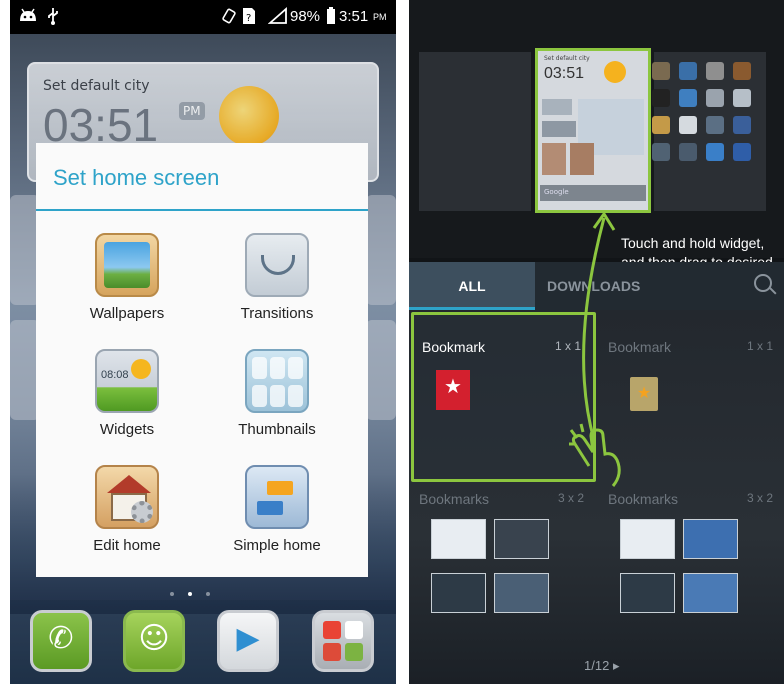 The width and height of the screenshot is (784, 684). I want to click on transitions-icon, so click(277, 265).